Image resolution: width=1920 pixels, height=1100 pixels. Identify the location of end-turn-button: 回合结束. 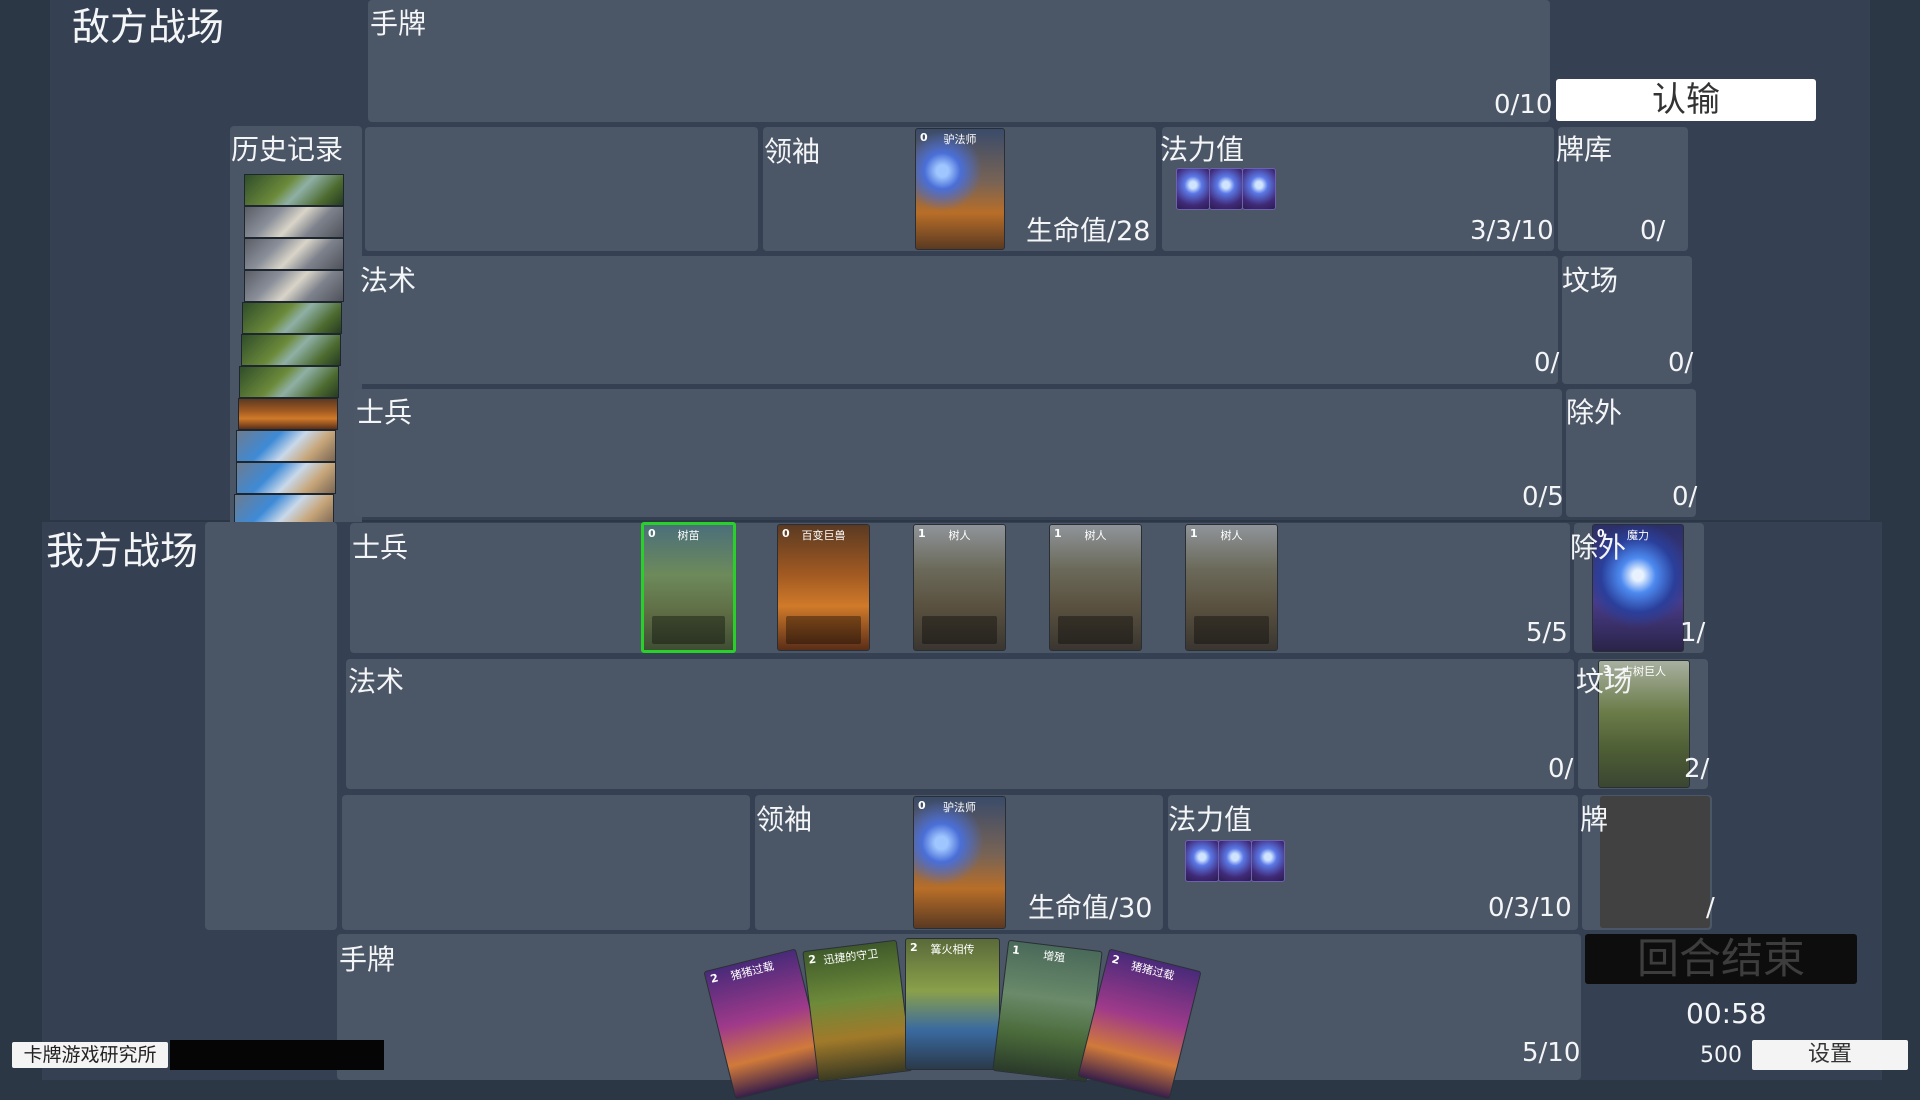
(1721, 959).